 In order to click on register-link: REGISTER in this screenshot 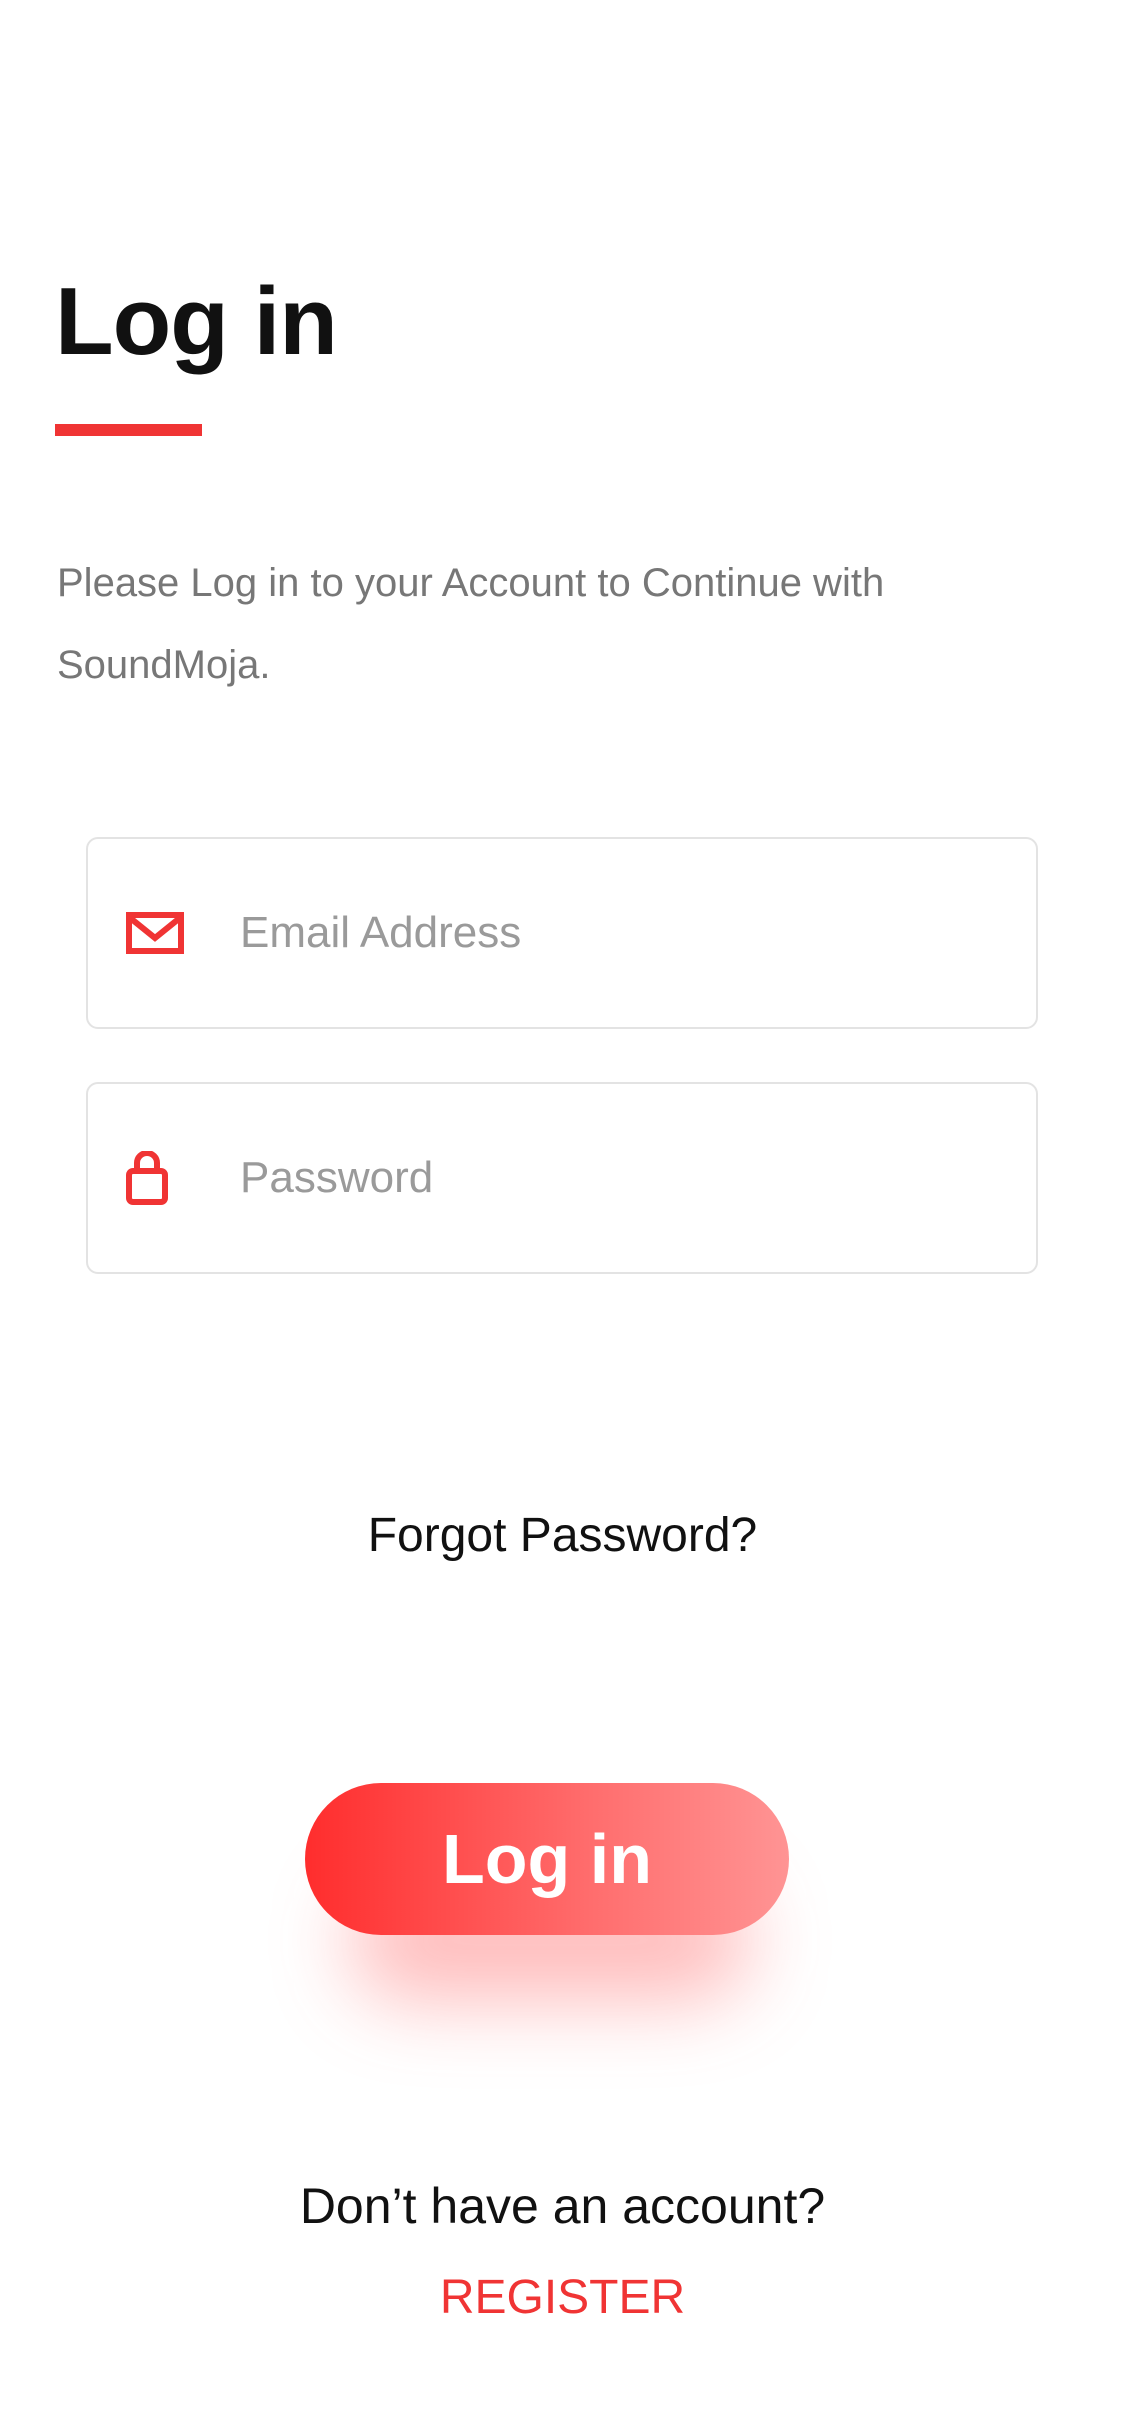, I will do `click(562, 2298)`.